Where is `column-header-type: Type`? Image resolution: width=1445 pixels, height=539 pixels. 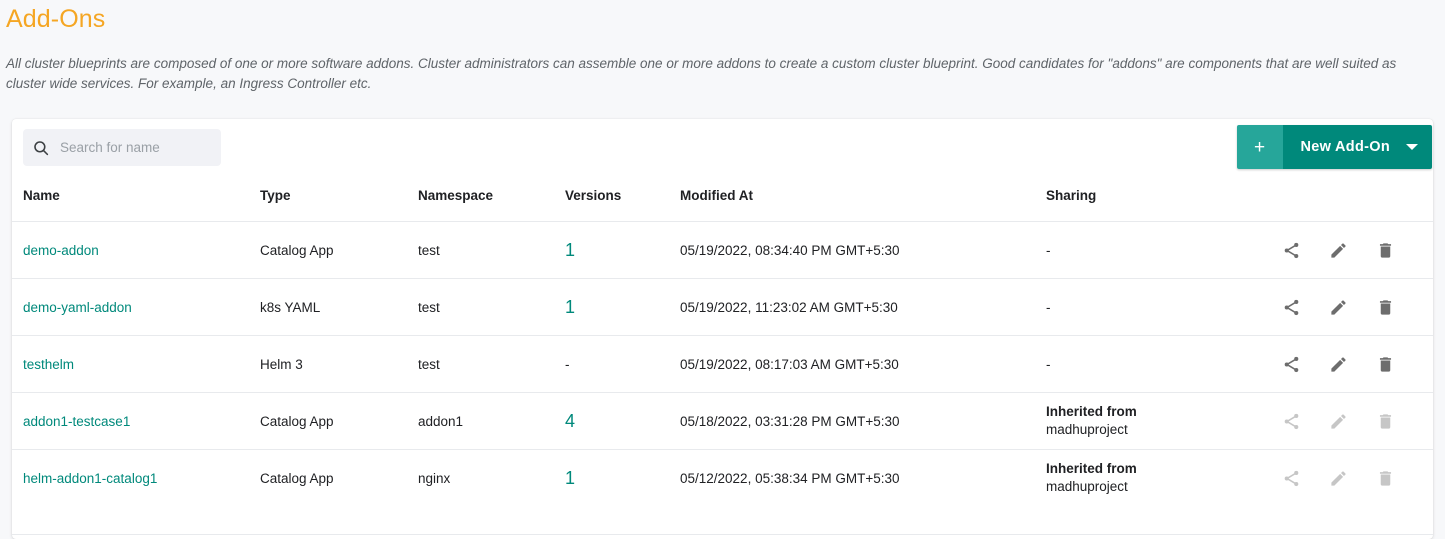 column-header-type: Type is located at coordinates (339, 205).